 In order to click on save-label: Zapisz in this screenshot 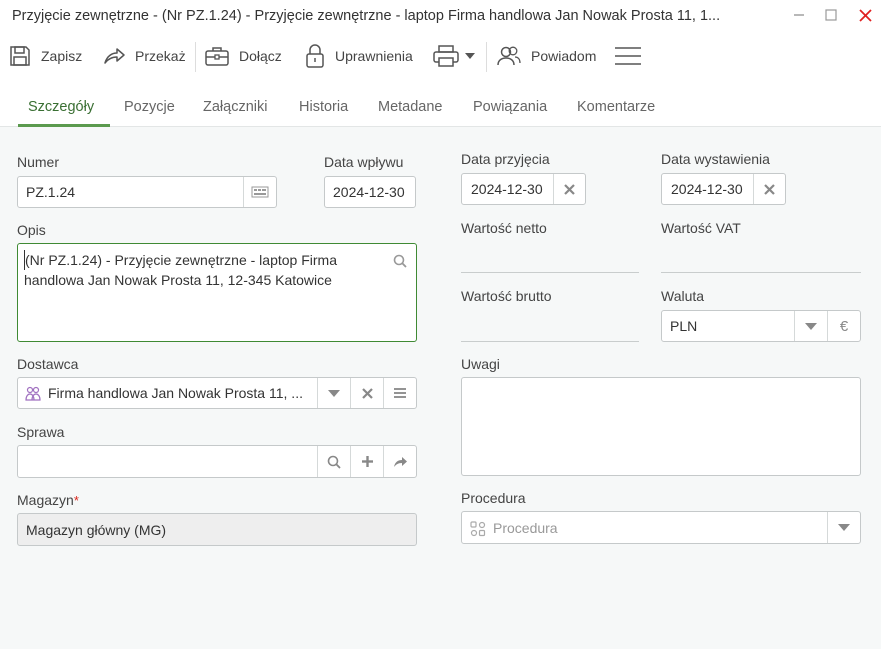, I will do `click(62, 56)`.